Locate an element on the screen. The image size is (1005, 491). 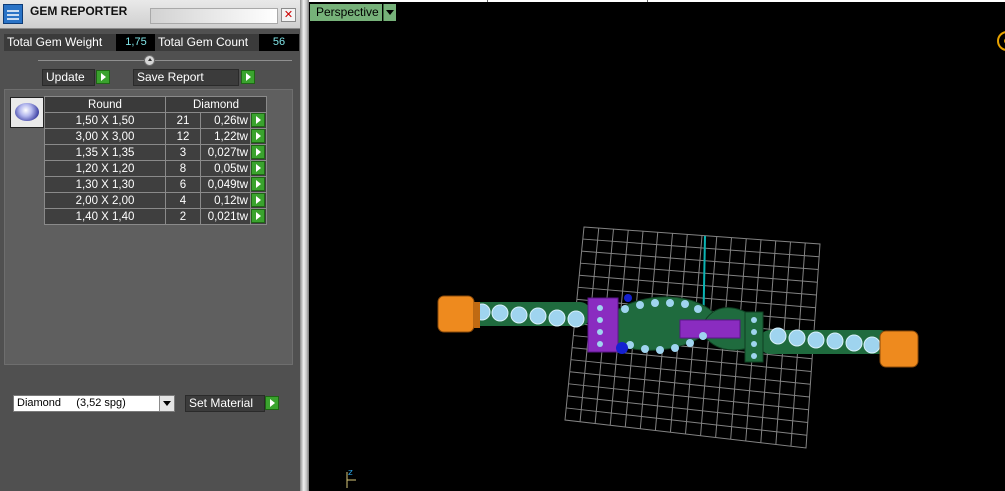
view-cube-icon is located at coordinates (1001, 41).